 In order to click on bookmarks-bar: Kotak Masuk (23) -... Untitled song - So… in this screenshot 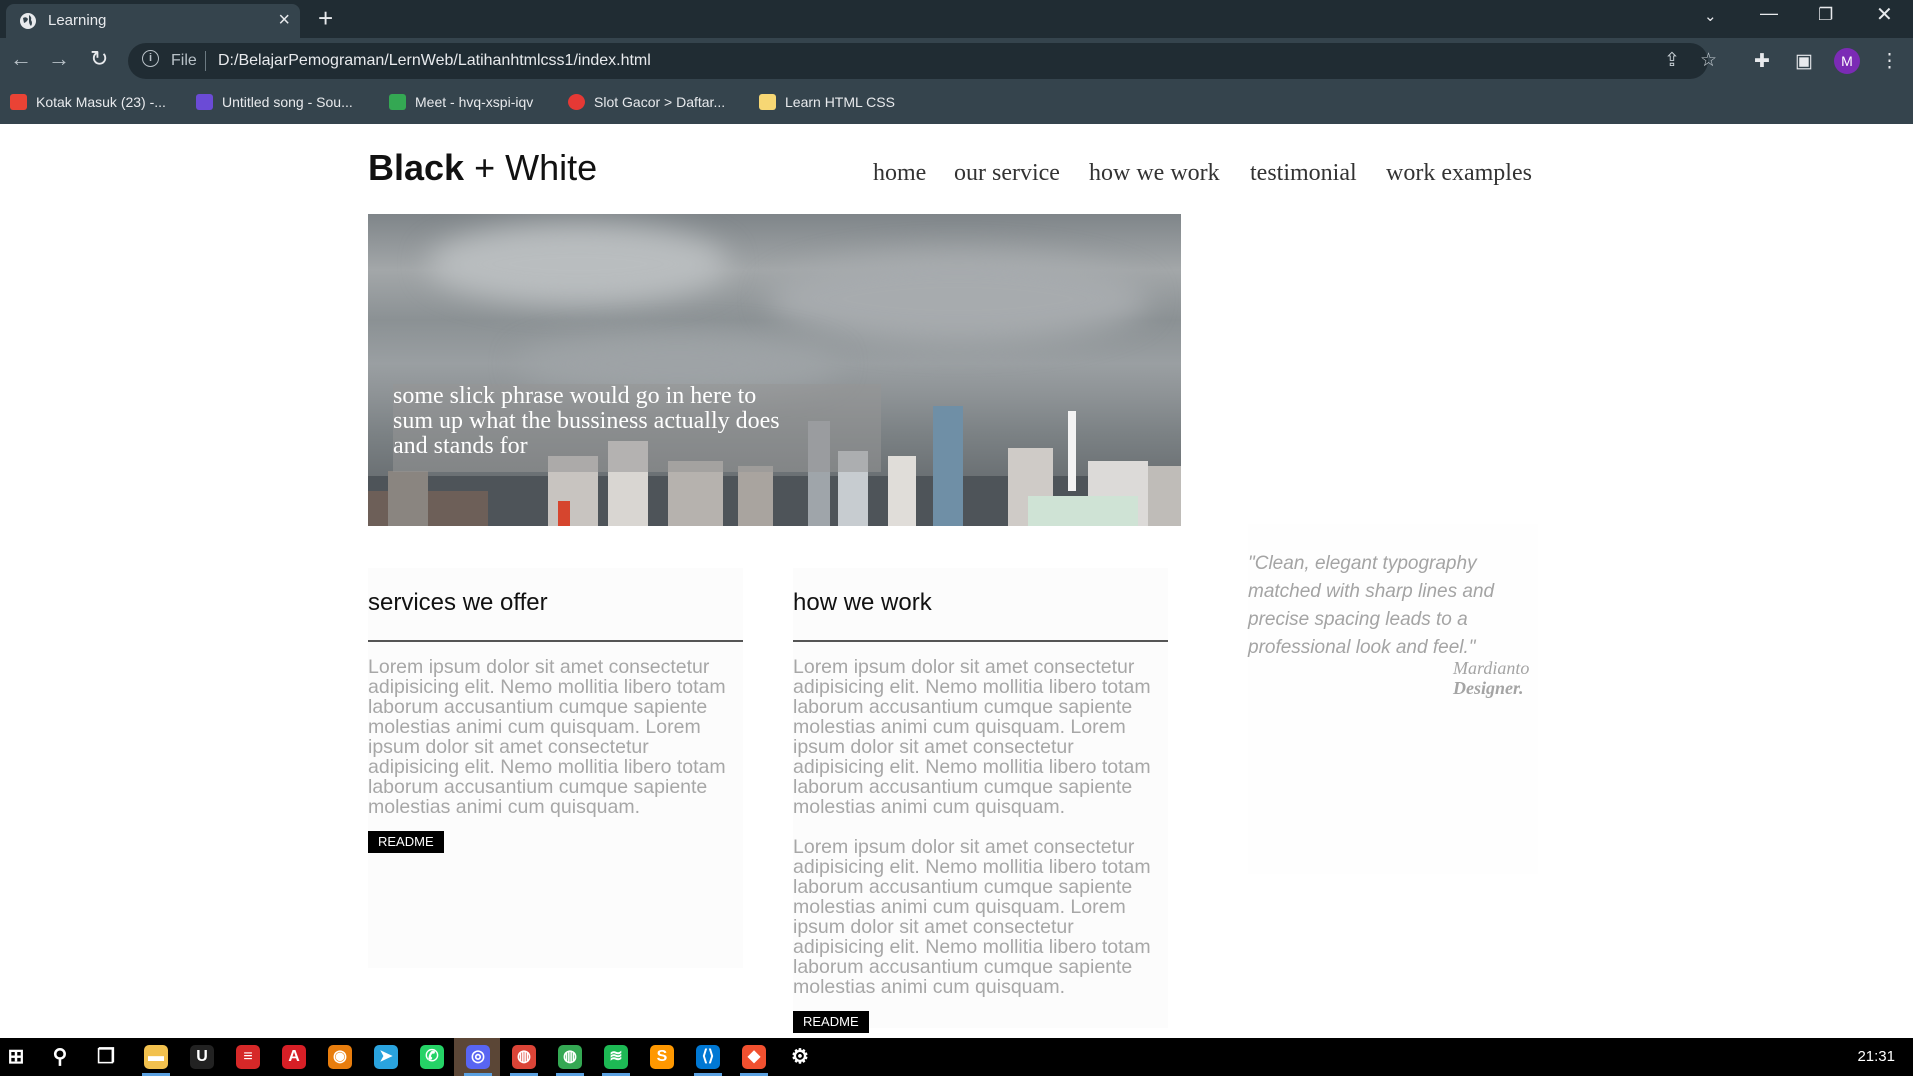, I will do `click(956, 103)`.